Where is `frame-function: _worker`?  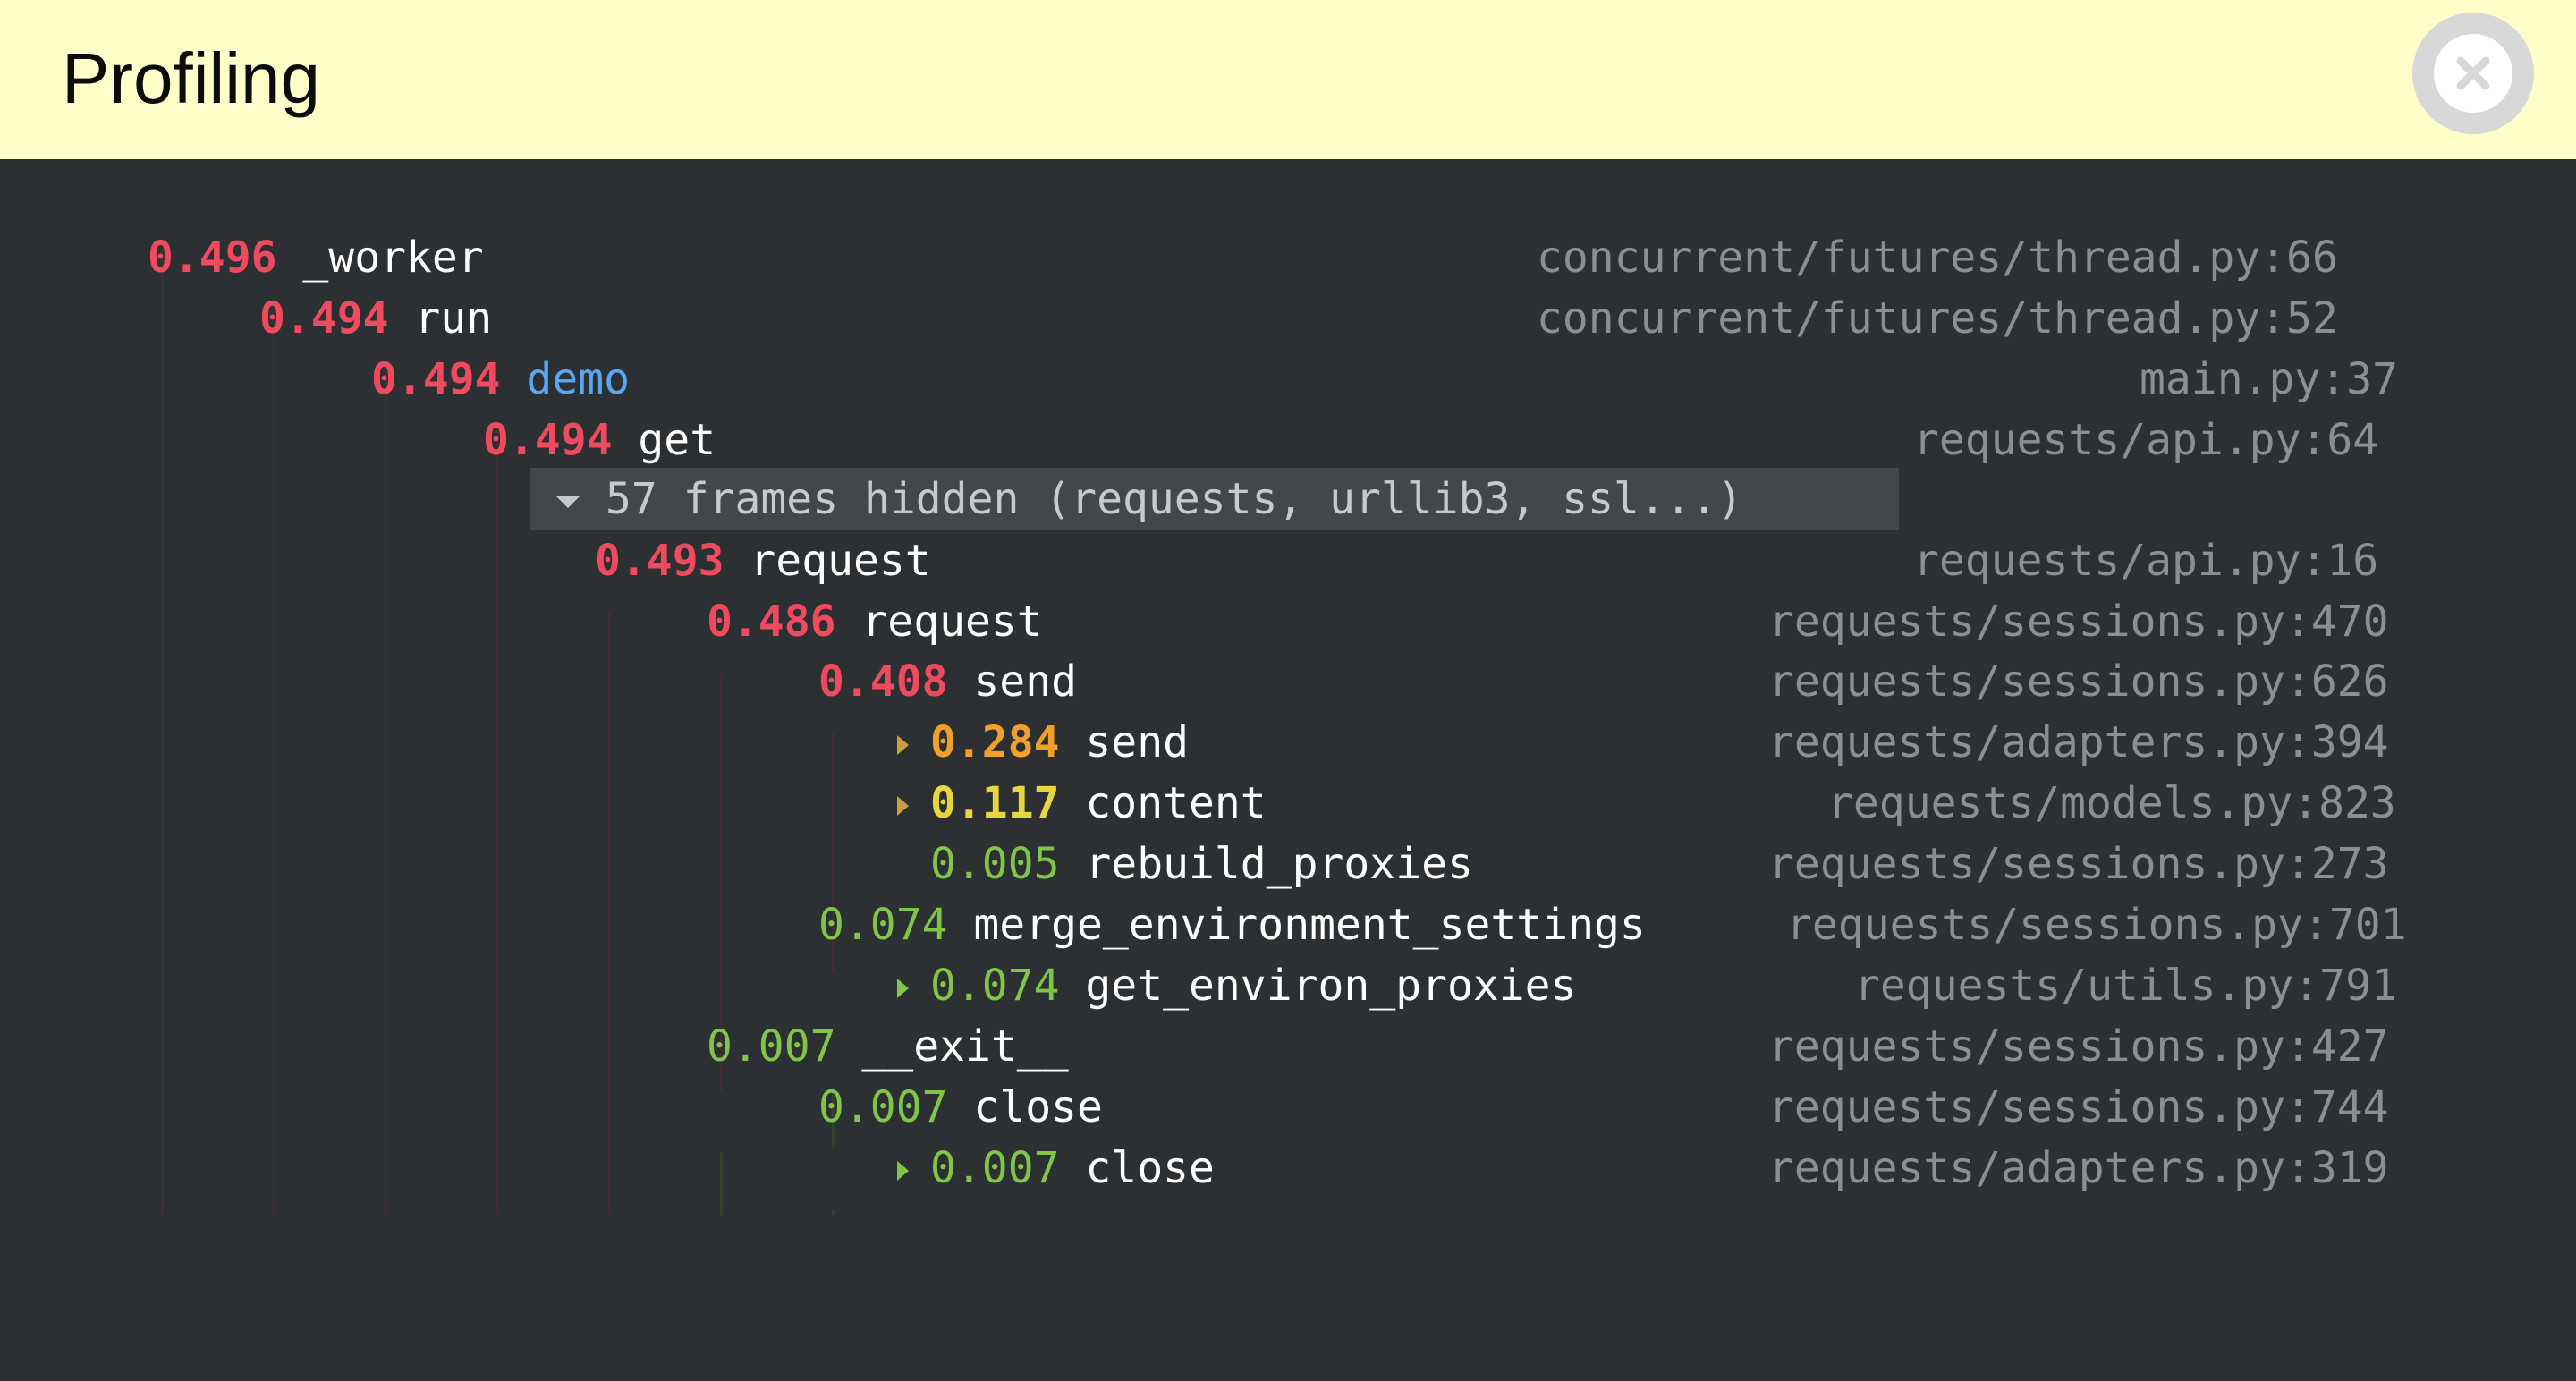 frame-function: _worker is located at coordinates (393, 258).